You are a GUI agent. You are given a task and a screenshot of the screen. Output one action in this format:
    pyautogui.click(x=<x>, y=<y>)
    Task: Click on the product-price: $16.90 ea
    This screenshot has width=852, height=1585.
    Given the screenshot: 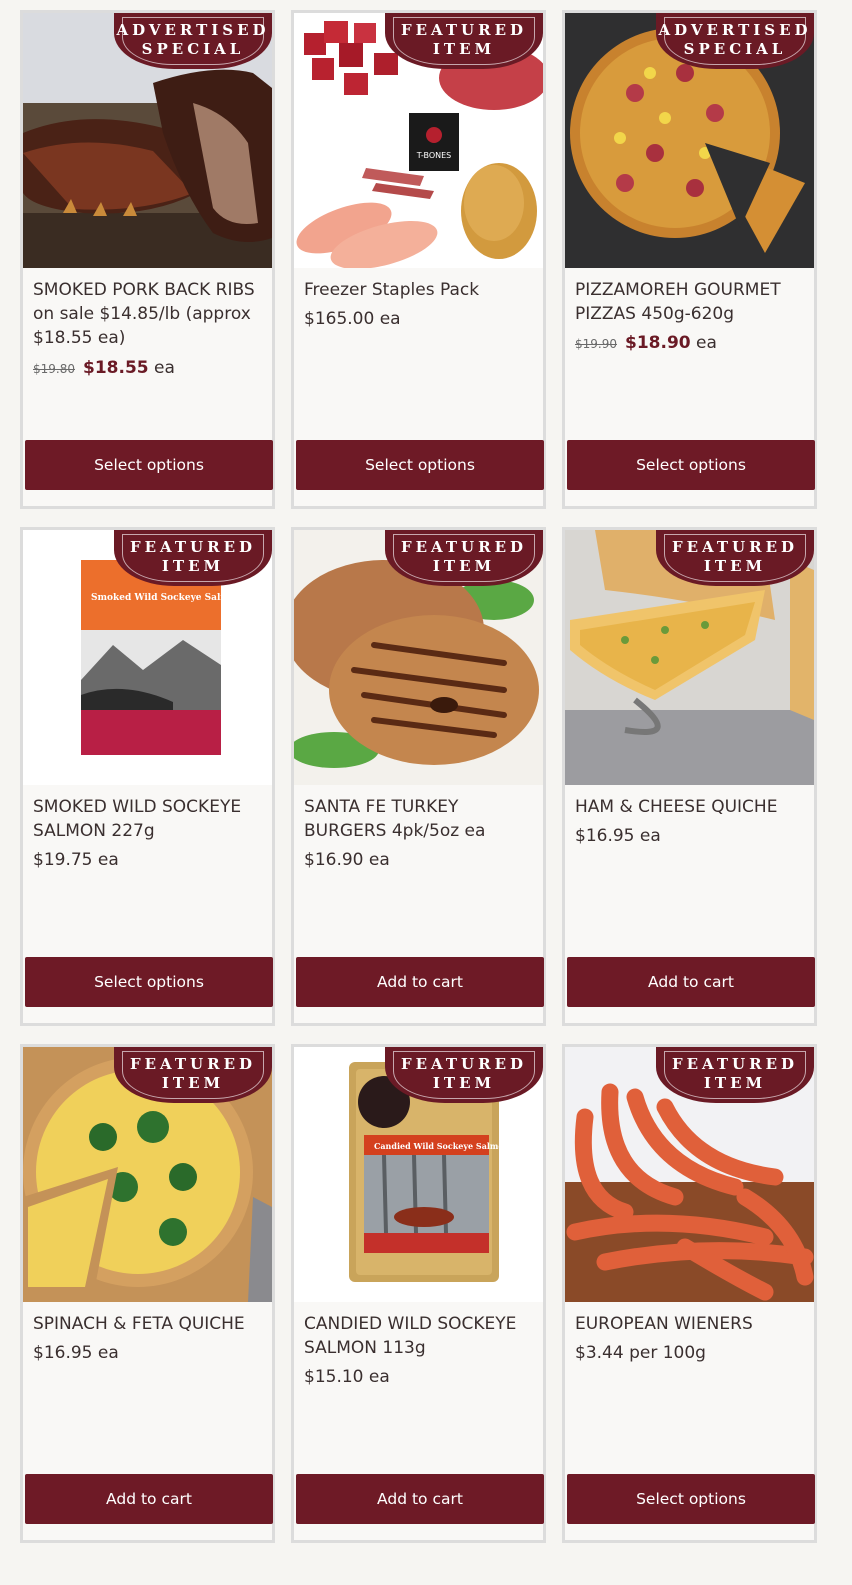 What is the action you would take?
    pyautogui.click(x=347, y=860)
    